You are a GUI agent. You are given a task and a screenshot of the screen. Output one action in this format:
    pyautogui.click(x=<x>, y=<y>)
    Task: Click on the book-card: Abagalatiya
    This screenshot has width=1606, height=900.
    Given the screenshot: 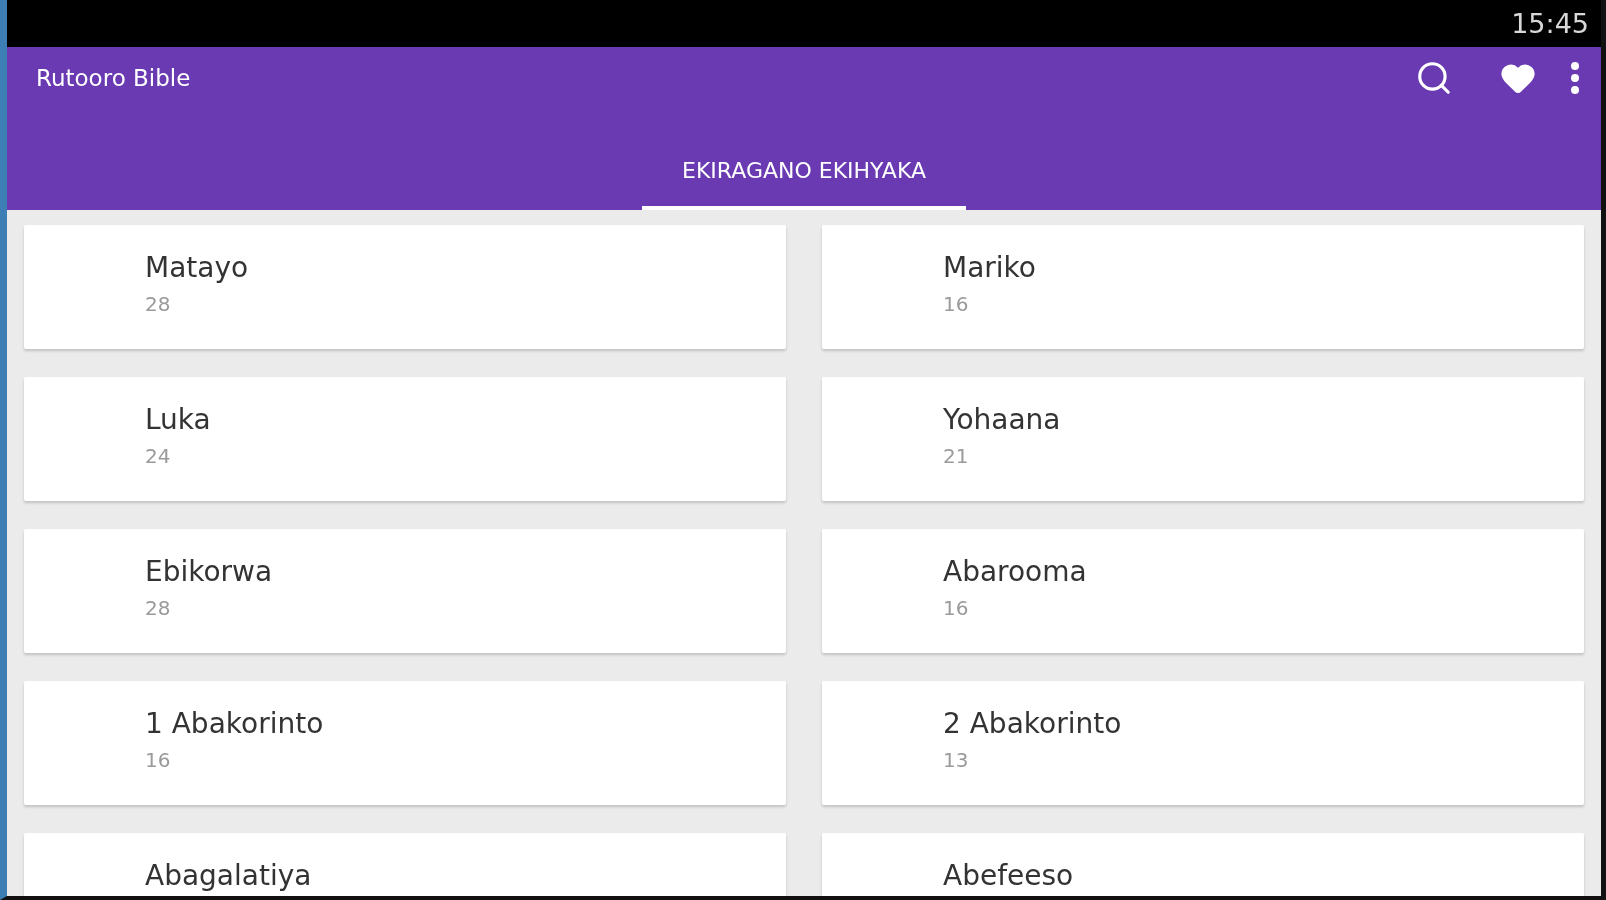 What is the action you would take?
    pyautogui.click(x=405, y=864)
    